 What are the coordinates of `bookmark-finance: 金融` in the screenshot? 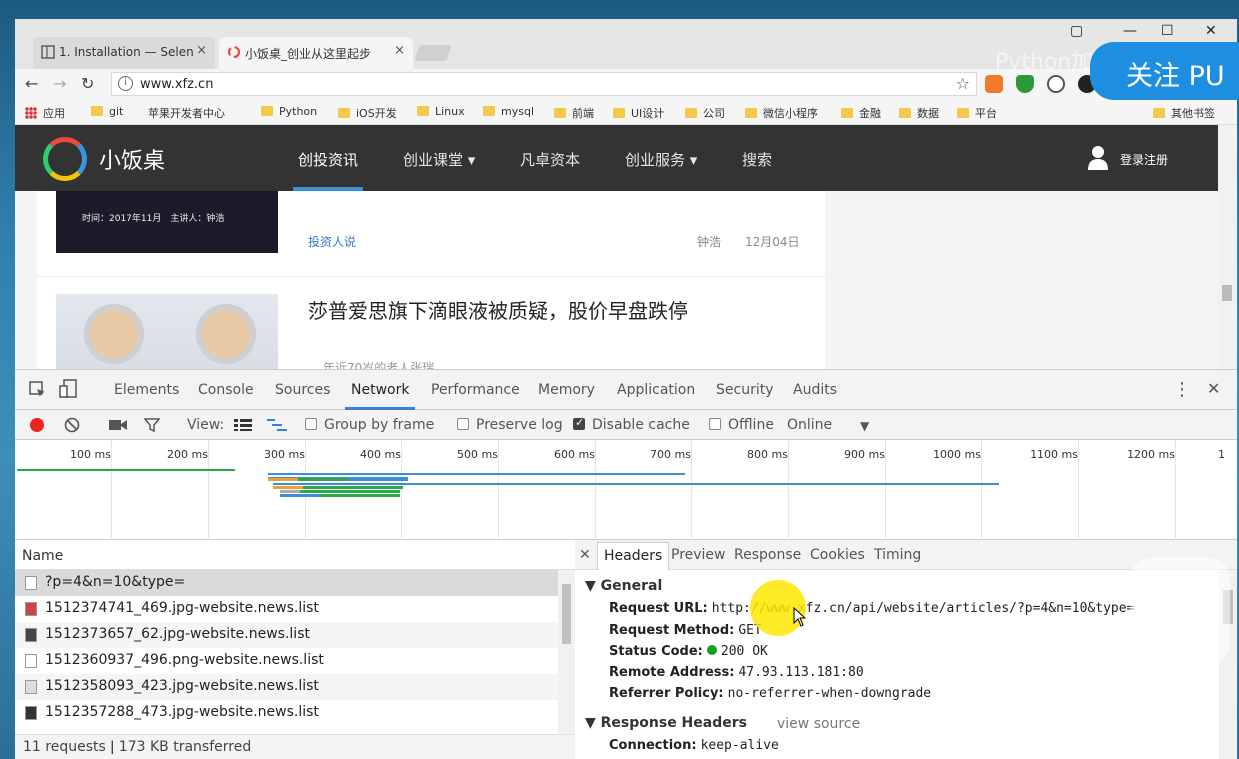 It's located at (861, 113).